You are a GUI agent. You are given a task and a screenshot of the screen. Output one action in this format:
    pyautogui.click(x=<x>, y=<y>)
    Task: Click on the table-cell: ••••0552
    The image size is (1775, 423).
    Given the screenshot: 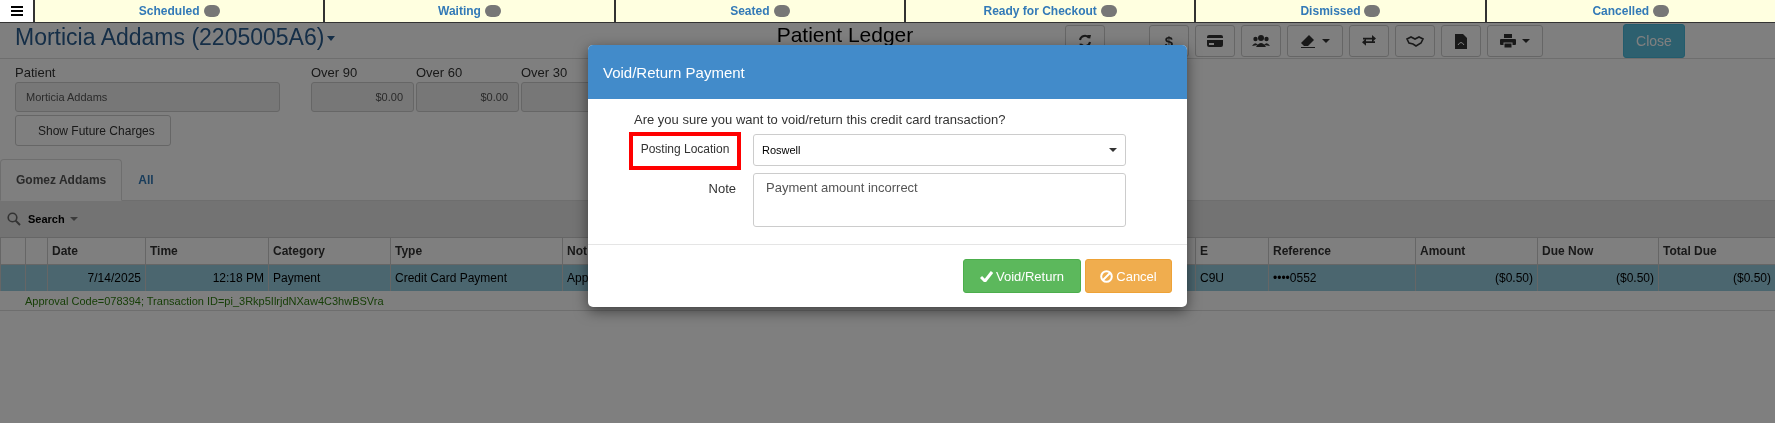 What is the action you would take?
    pyautogui.click(x=1341, y=278)
    